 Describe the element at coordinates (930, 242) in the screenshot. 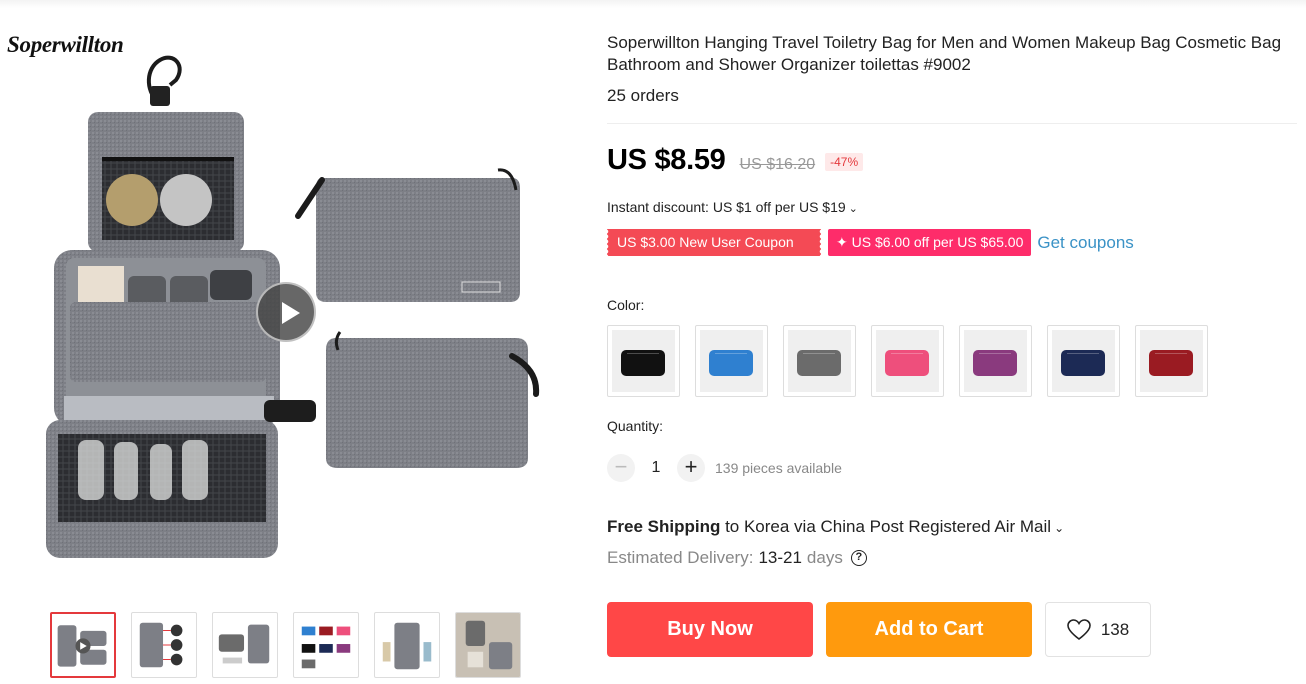

I see `store-coupon: ✦ US $6.00 off per US $65.00` at that location.